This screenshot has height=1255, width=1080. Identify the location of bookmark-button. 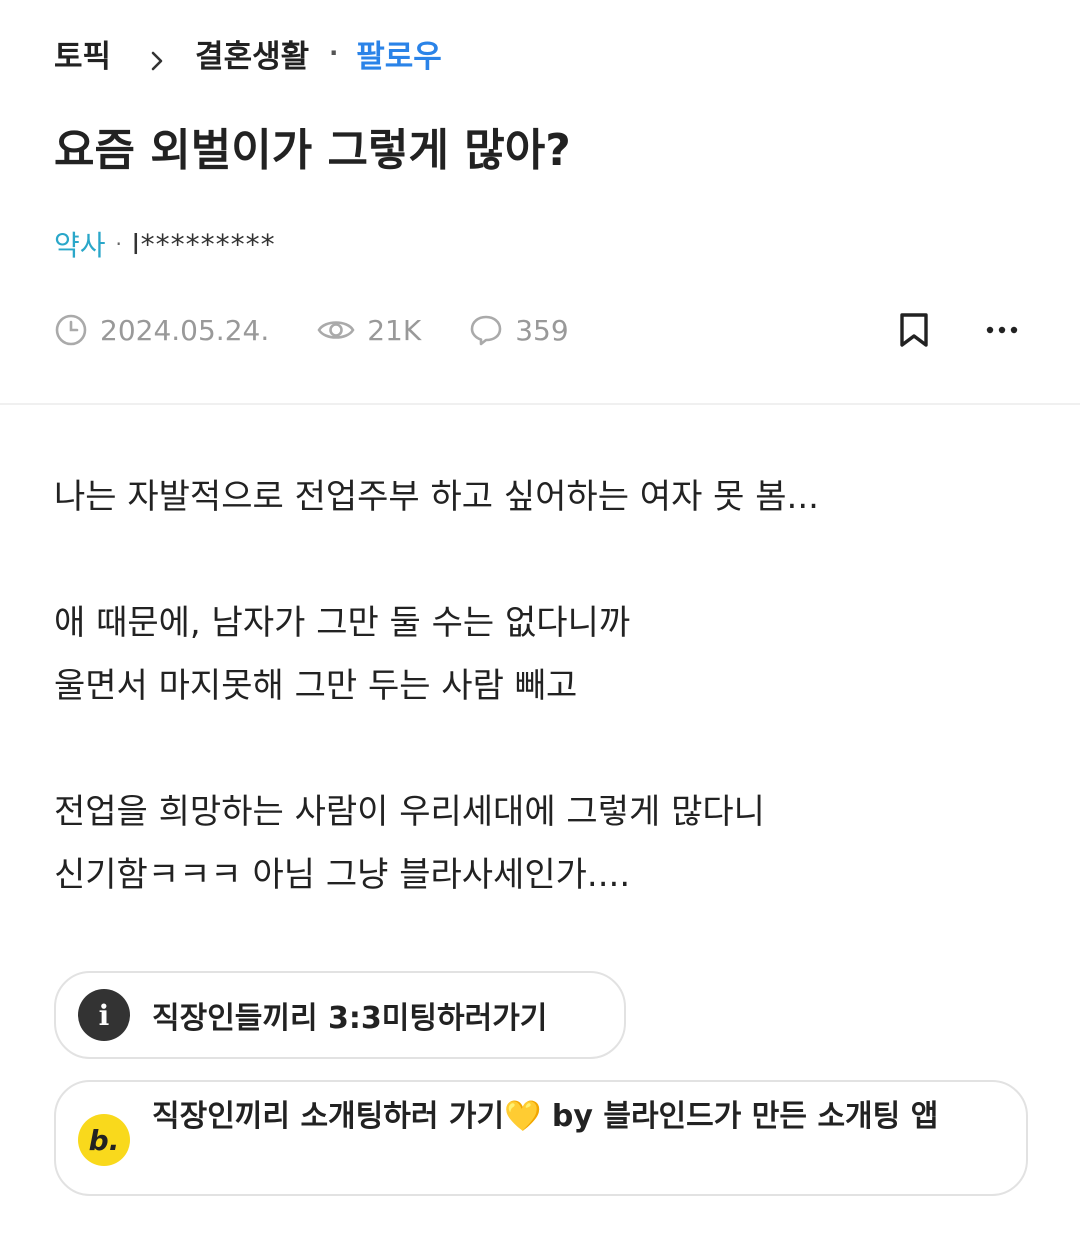
(914, 330).